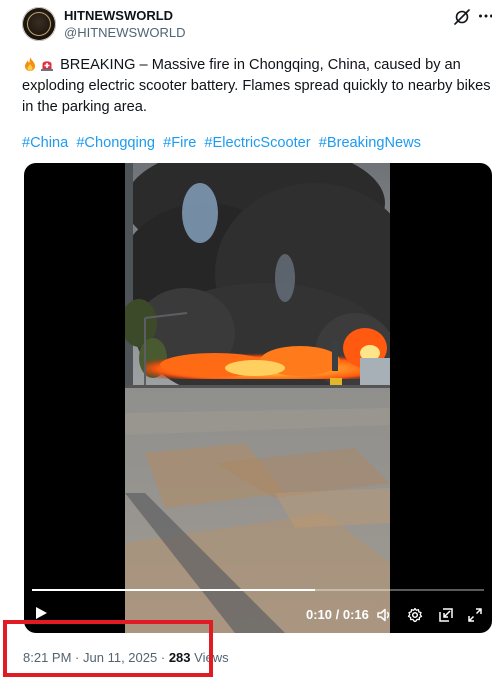 This screenshot has width=492, height=681. What do you see at coordinates (108, 648) in the screenshot?
I see `annotation-highlight-box` at bounding box center [108, 648].